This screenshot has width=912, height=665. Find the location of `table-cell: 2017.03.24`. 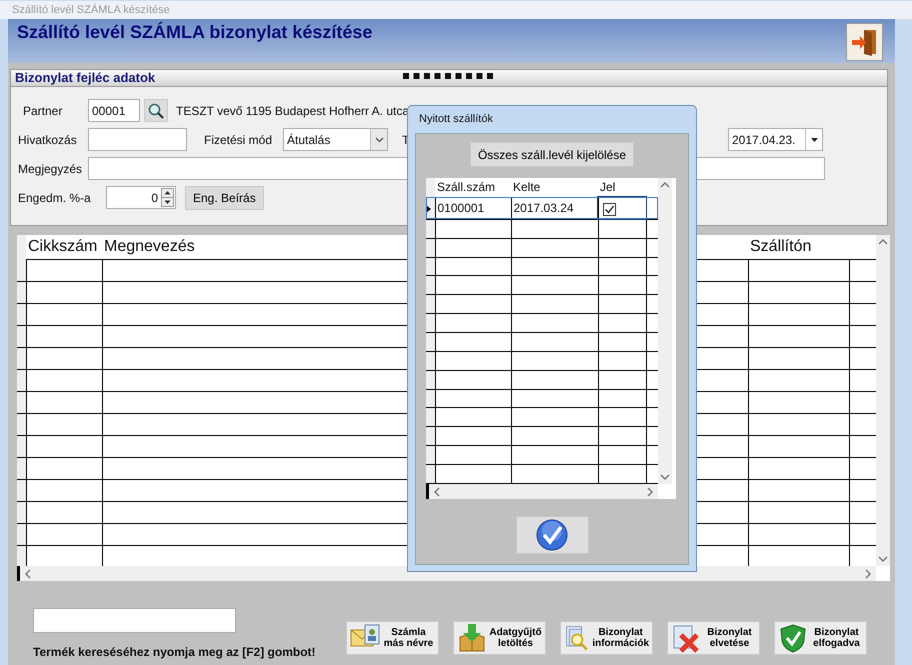

table-cell: 2017.03.24 is located at coordinates (554, 208).